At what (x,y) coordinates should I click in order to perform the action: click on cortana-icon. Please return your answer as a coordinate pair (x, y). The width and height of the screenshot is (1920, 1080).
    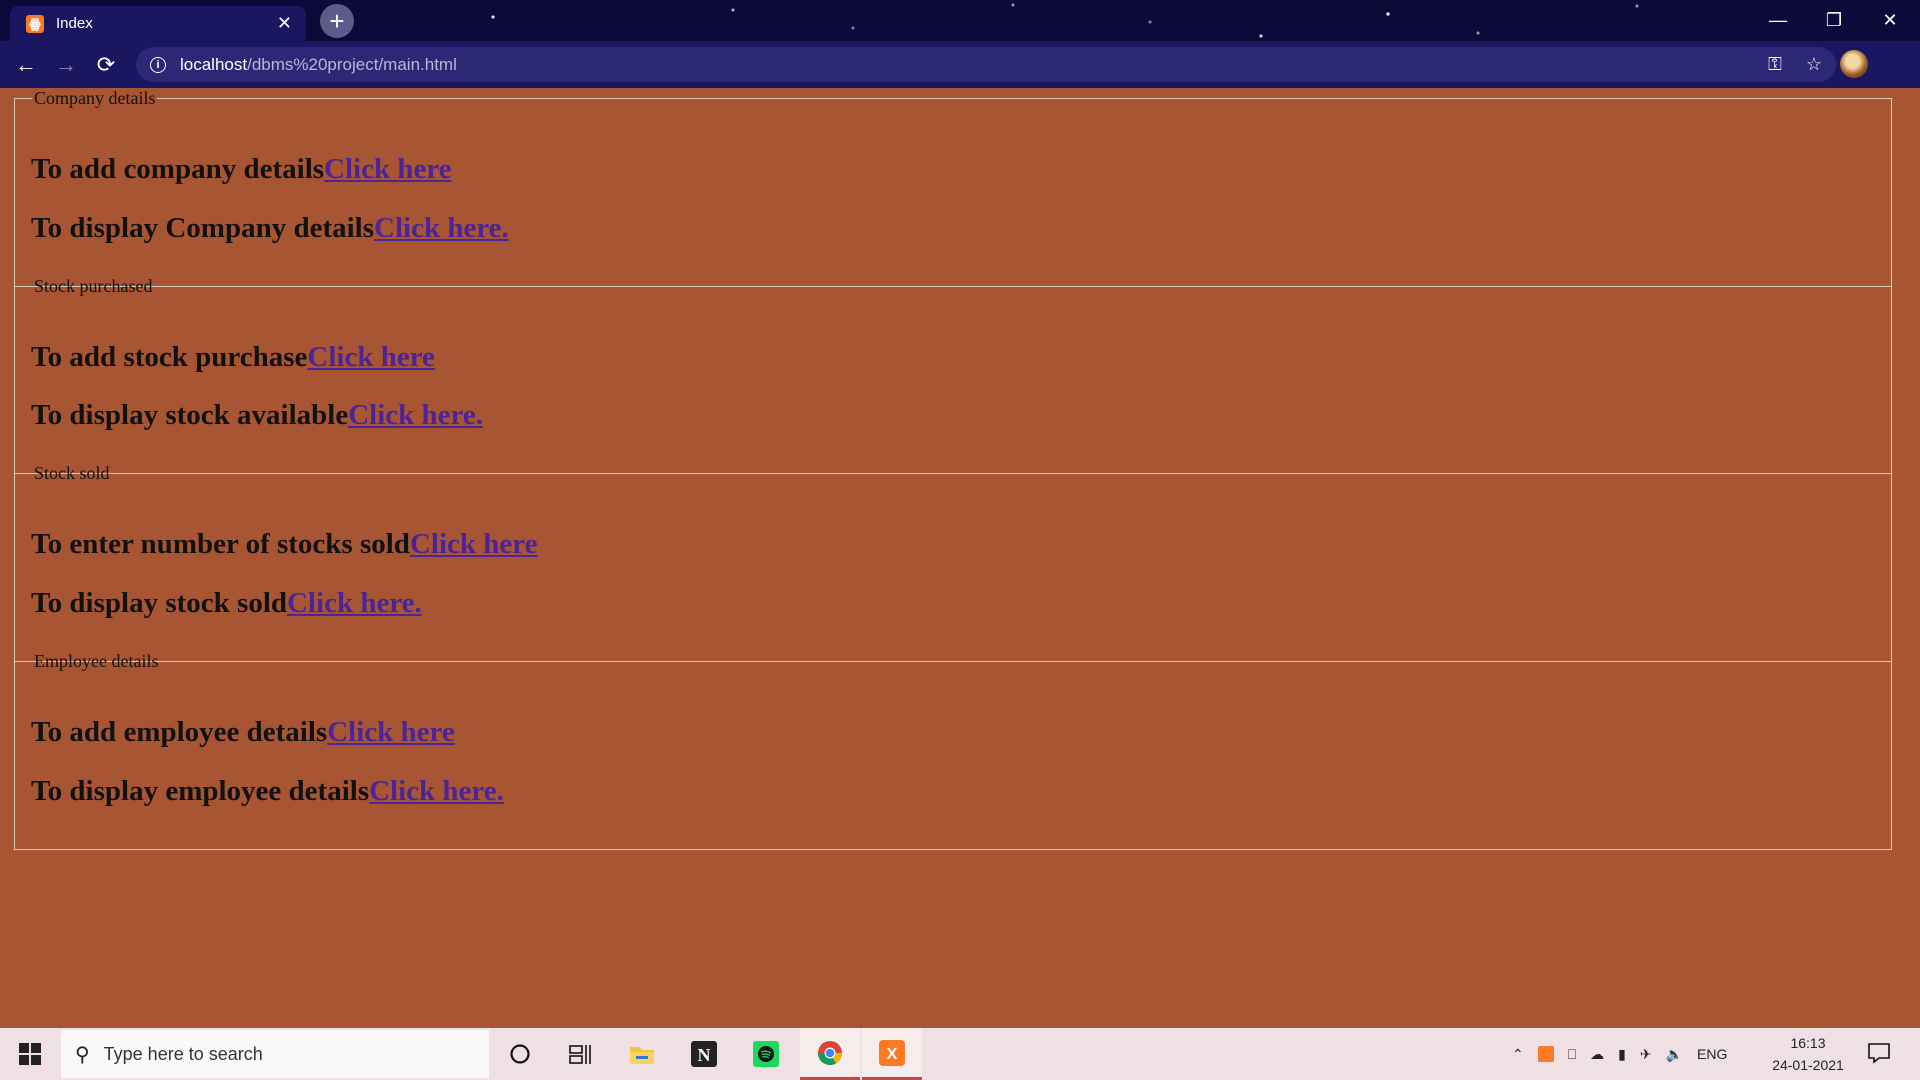
    Looking at the image, I should click on (520, 1054).